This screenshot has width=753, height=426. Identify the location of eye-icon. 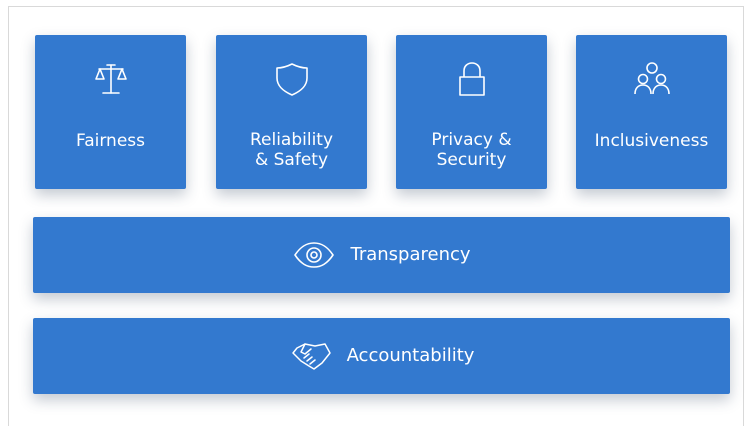
(314, 255).